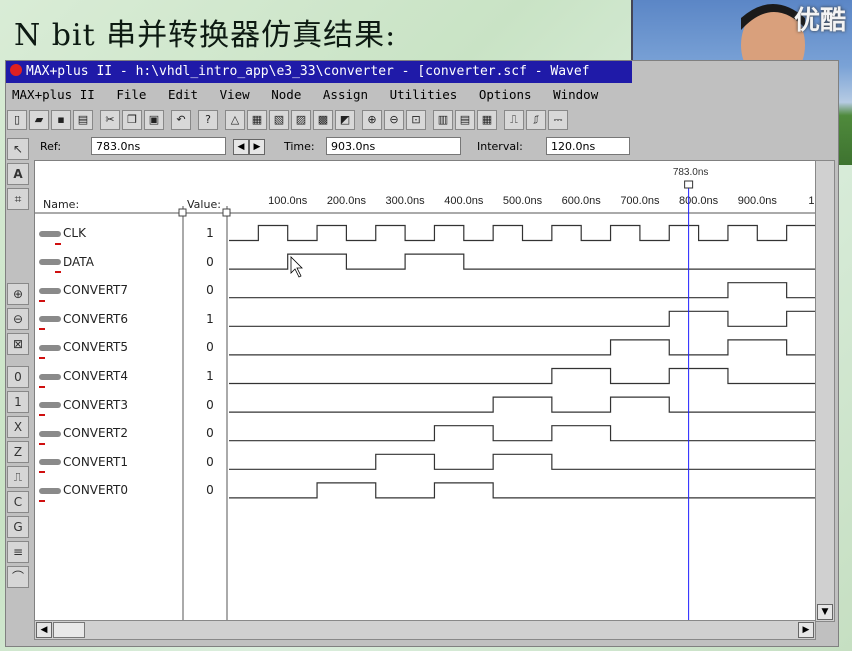 The height and width of the screenshot is (651, 852). Describe the element at coordinates (691, 172) in the screenshot. I see `cursor-time-label: 783.0ns` at that location.